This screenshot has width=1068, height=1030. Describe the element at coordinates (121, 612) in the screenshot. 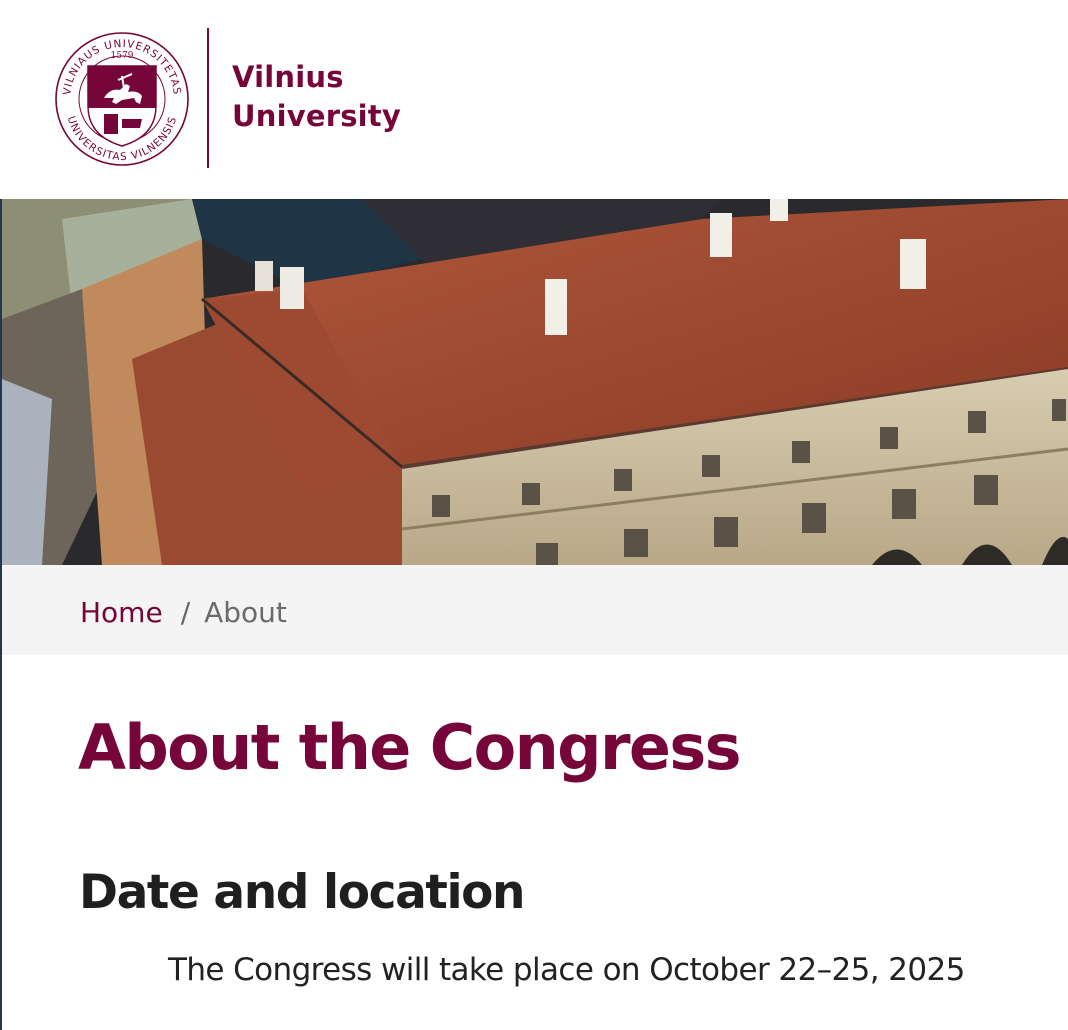

I see `breadcrumb-home-link: Home` at that location.